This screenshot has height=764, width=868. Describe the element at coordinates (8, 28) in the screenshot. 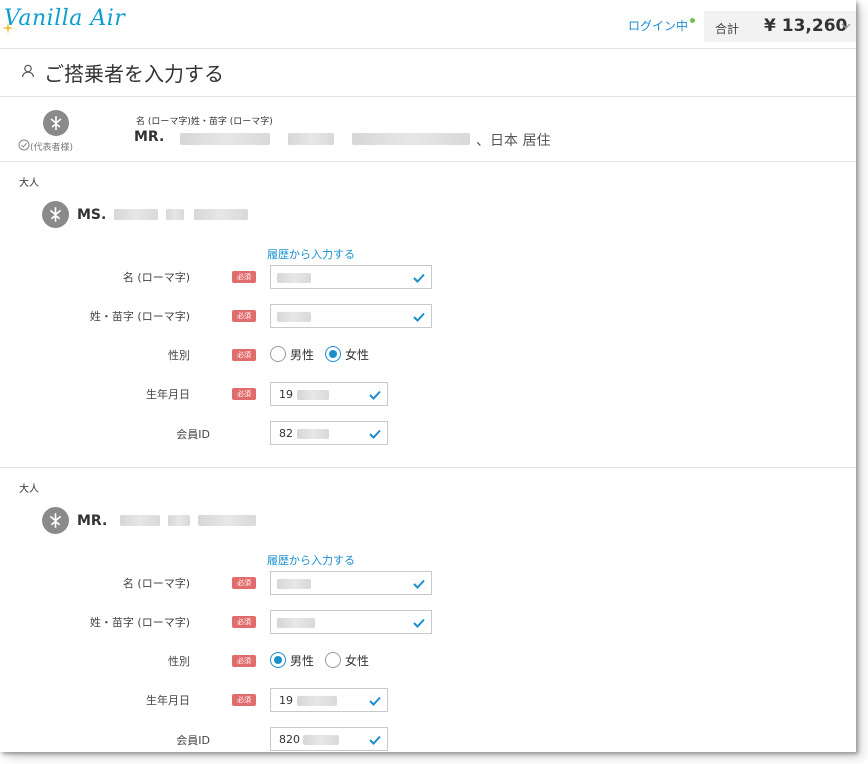

I see `logo-star-icon` at that location.